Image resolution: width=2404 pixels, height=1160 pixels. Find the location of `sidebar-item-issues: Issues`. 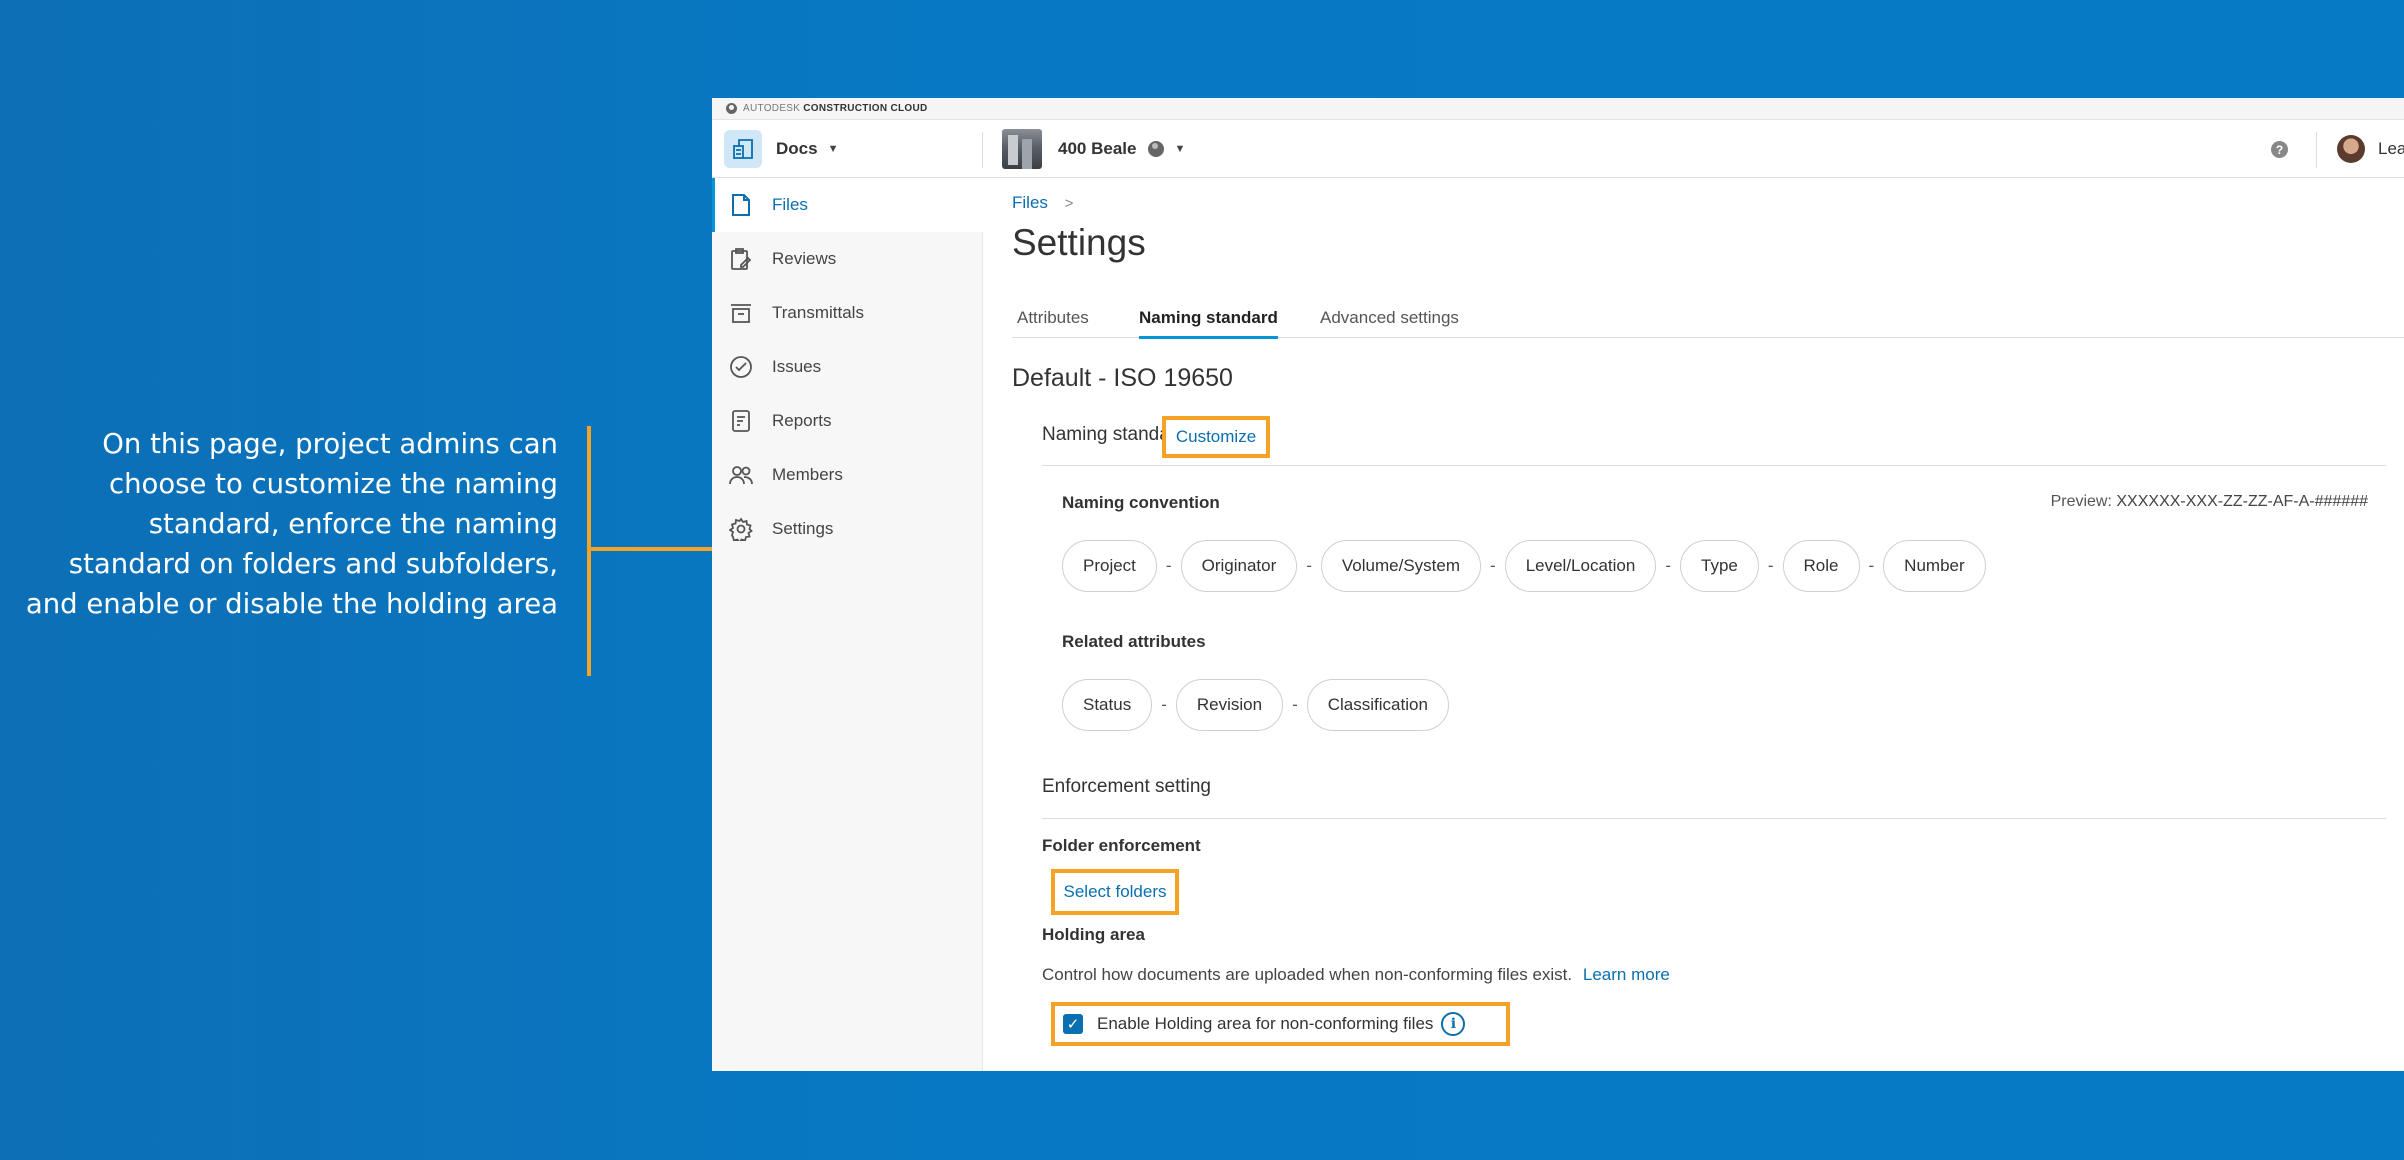

sidebar-item-issues: Issues is located at coordinates (847, 367).